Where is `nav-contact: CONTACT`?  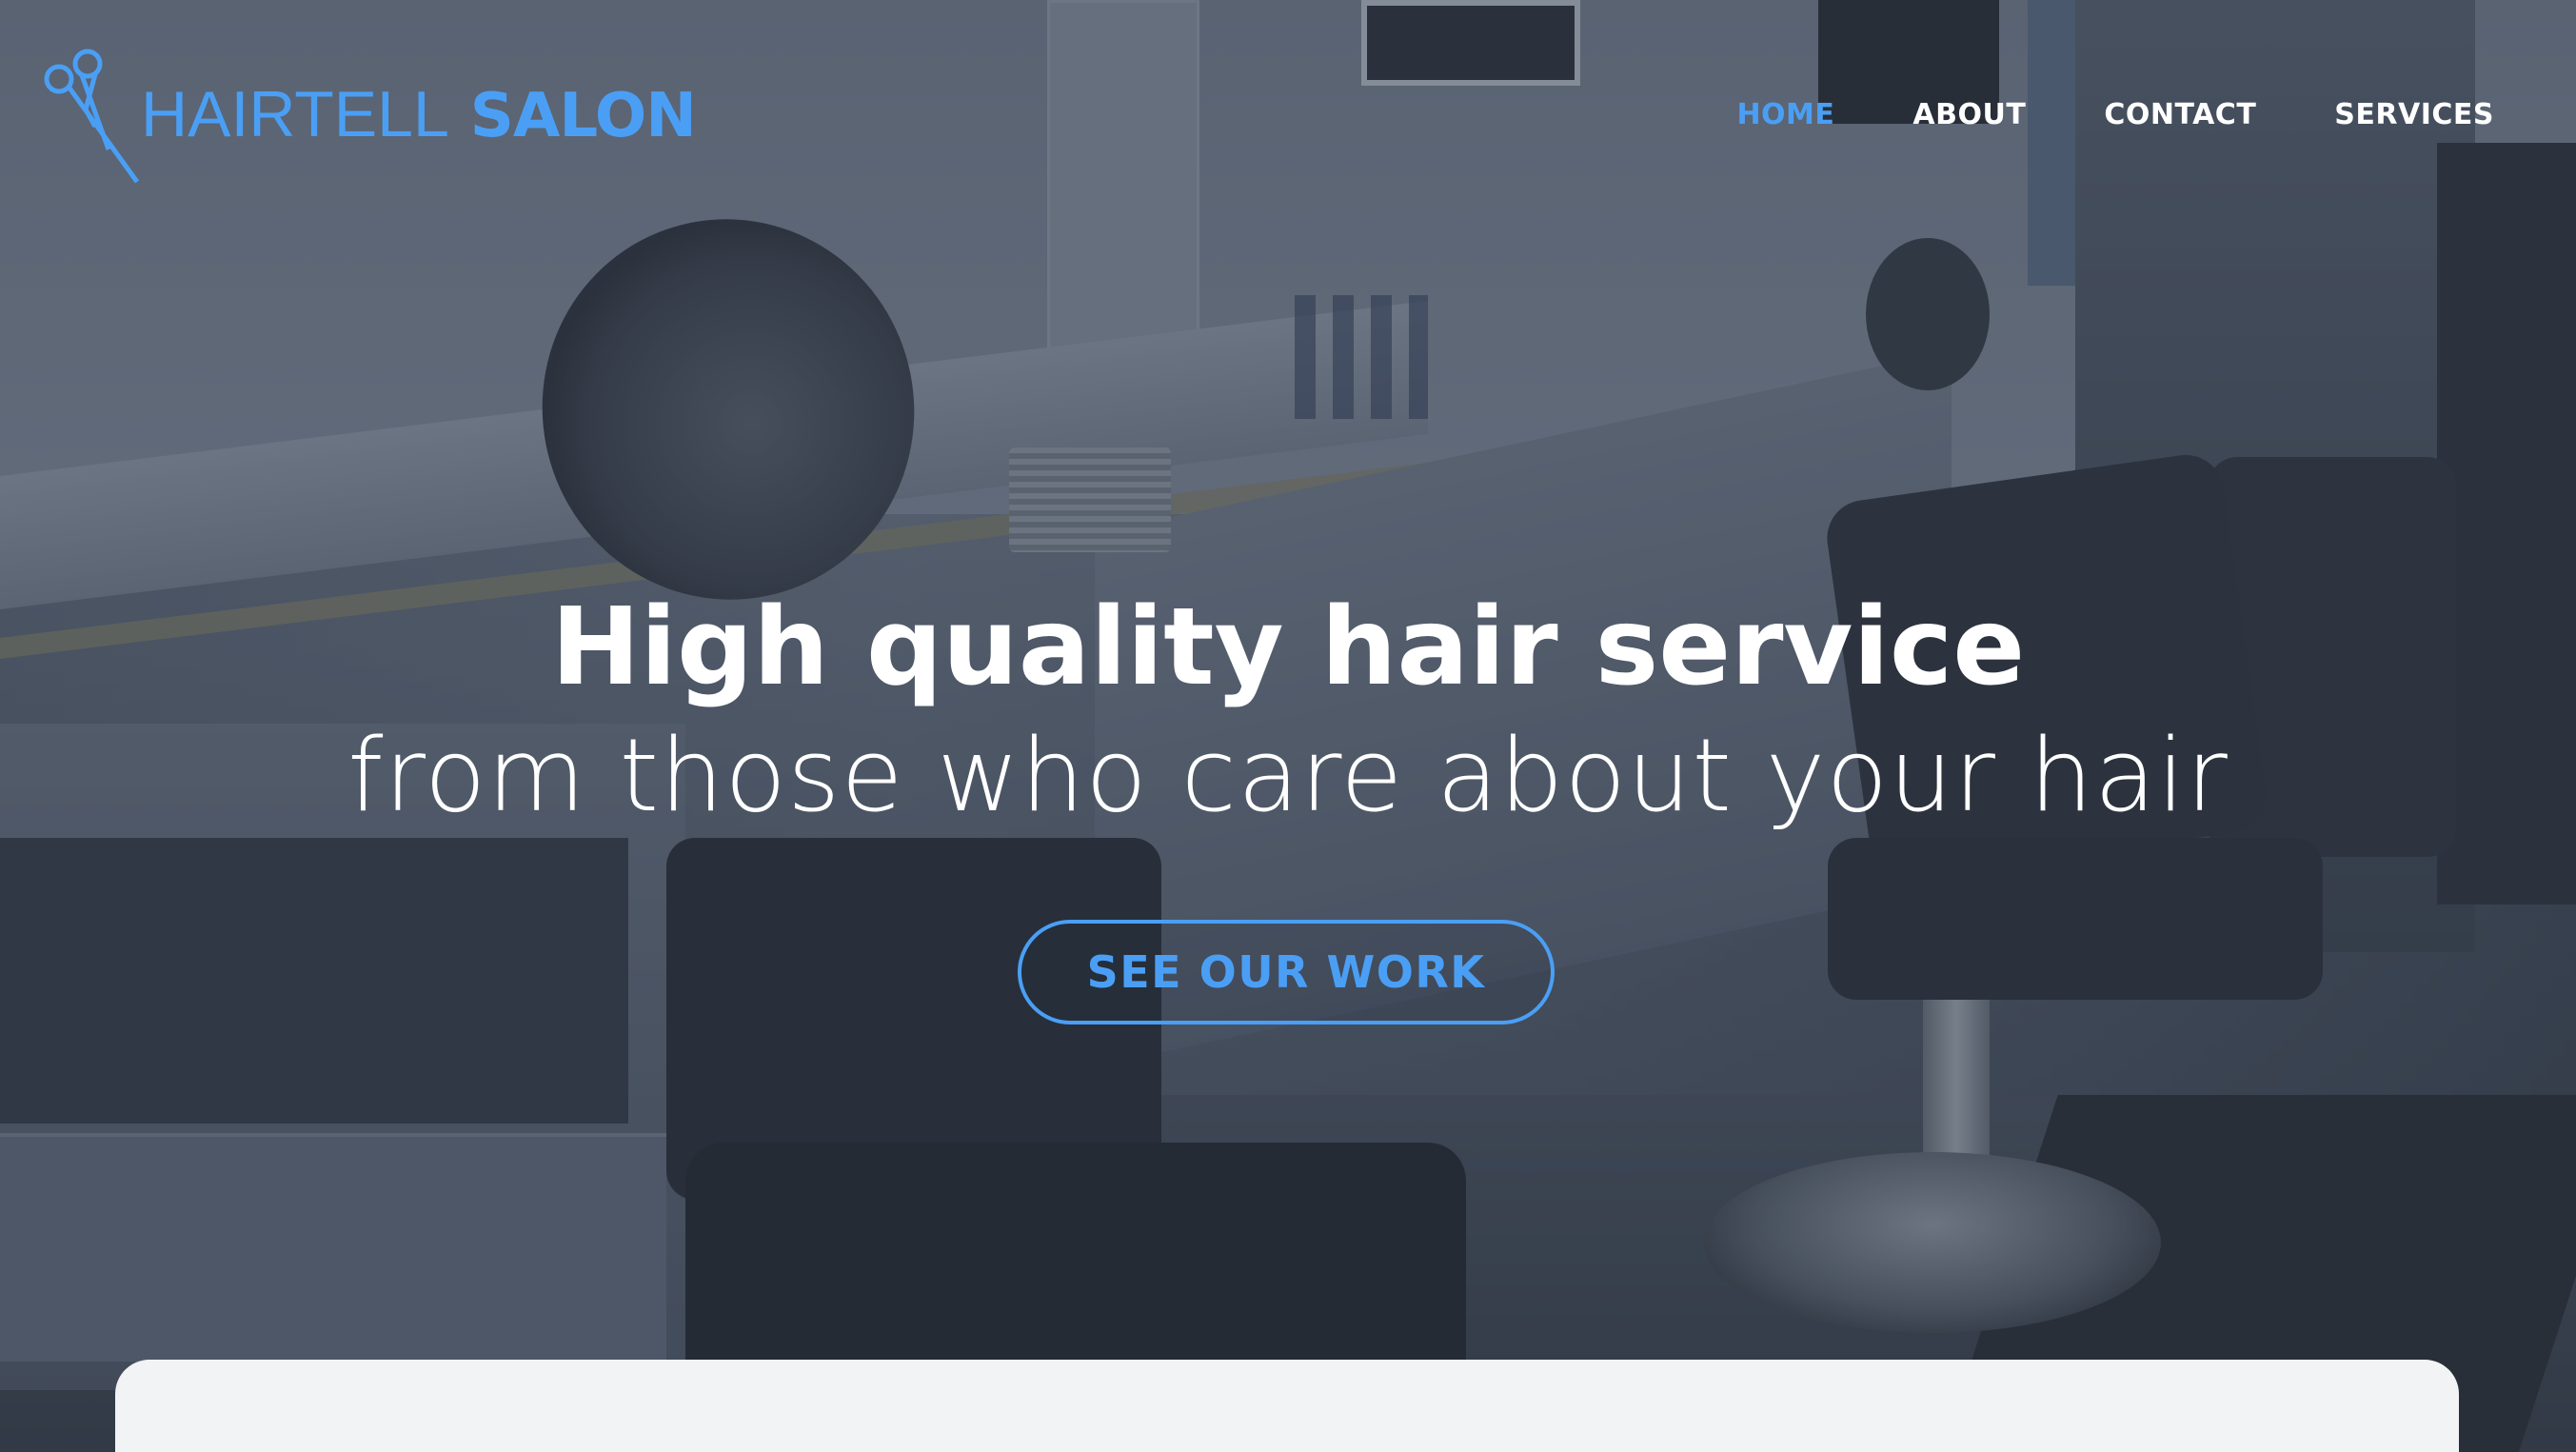
nav-contact: CONTACT is located at coordinates (2180, 115).